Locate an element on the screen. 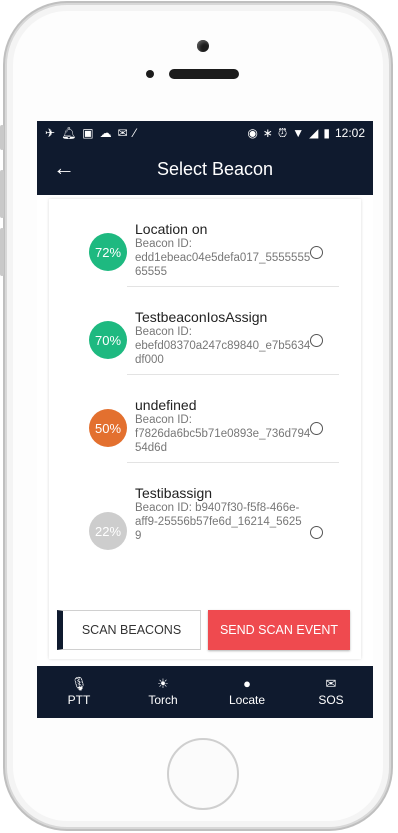 Image resolution: width=398 pixels, height=833 pixels. microphone-icon: 🎙︎ is located at coordinates (79, 683).